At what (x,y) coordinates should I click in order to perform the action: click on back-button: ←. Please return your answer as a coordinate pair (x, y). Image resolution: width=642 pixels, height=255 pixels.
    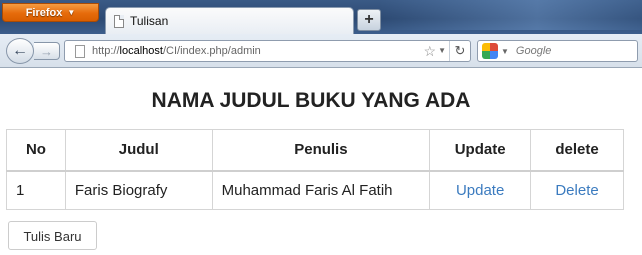
    Looking at the image, I should click on (20, 51).